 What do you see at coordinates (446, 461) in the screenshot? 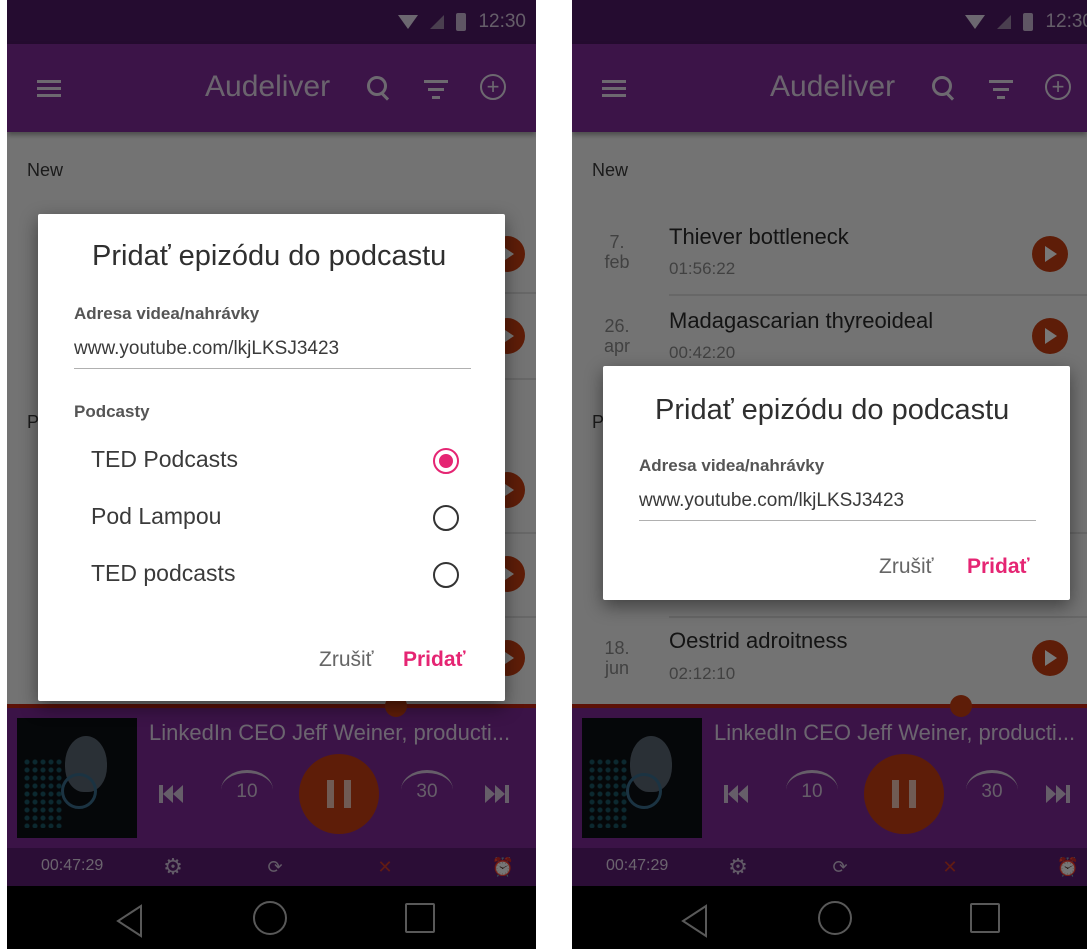
I see `radio-button-selected` at bounding box center [446, 461].